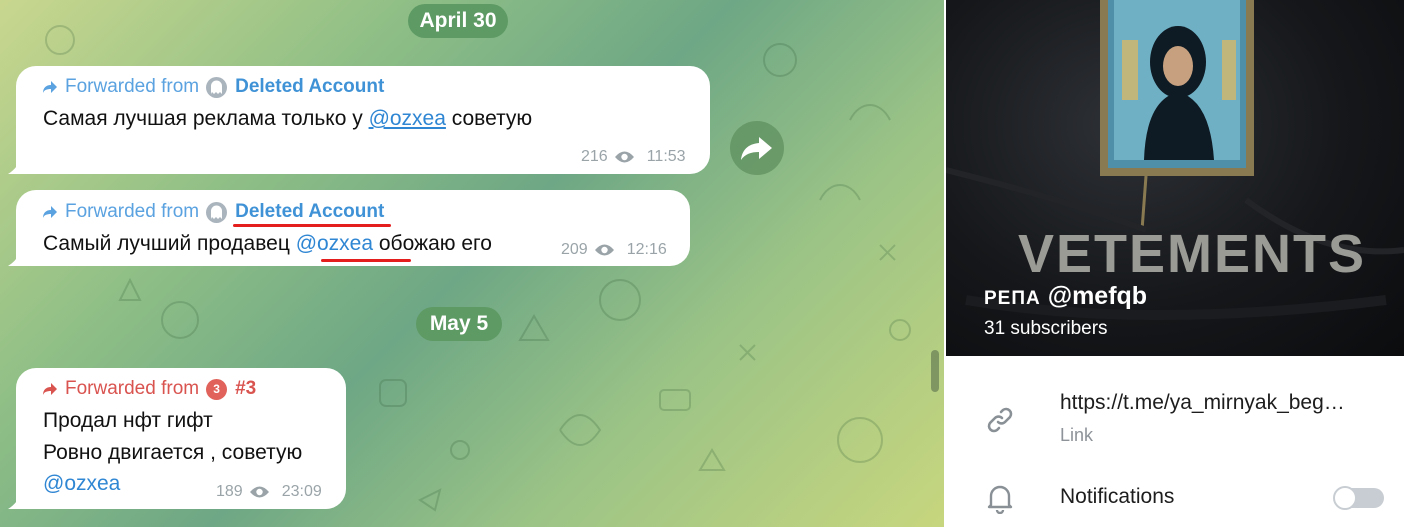 Image resolution: width=1404 pixels, height=527 pixels. I want to click on view-count: 209, so click(574, 249).